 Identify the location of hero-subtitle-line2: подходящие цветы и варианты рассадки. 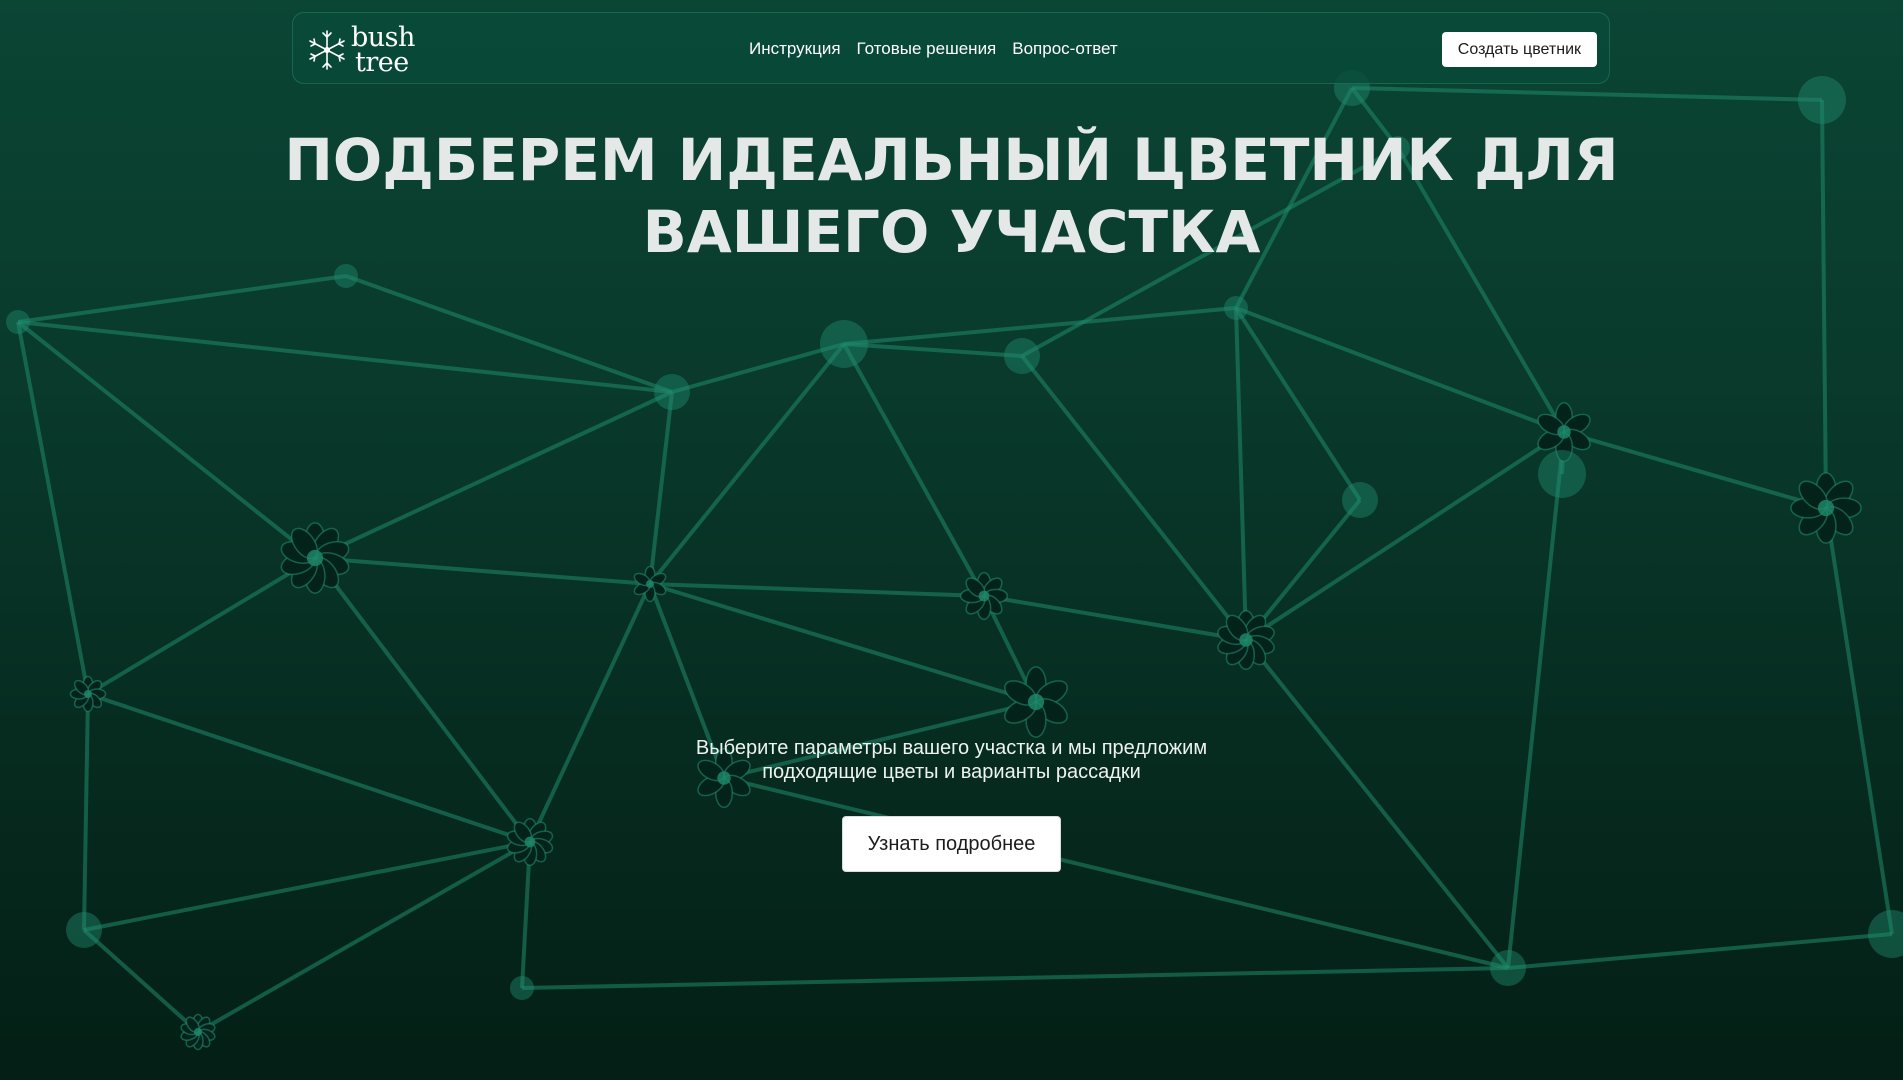
(951, 772).